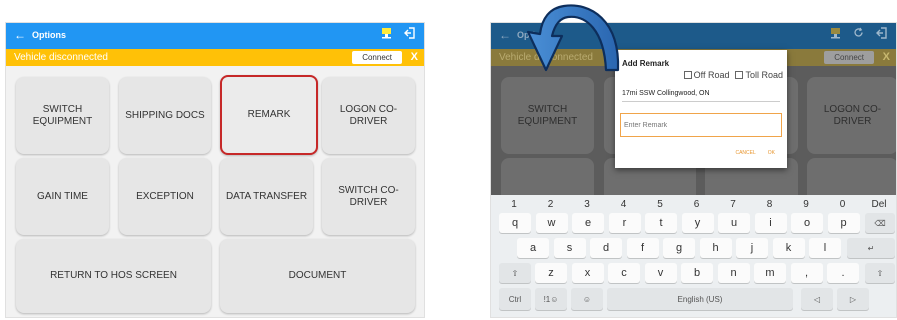  I want to click on off-road-label: Off Road, so click(711, 75).